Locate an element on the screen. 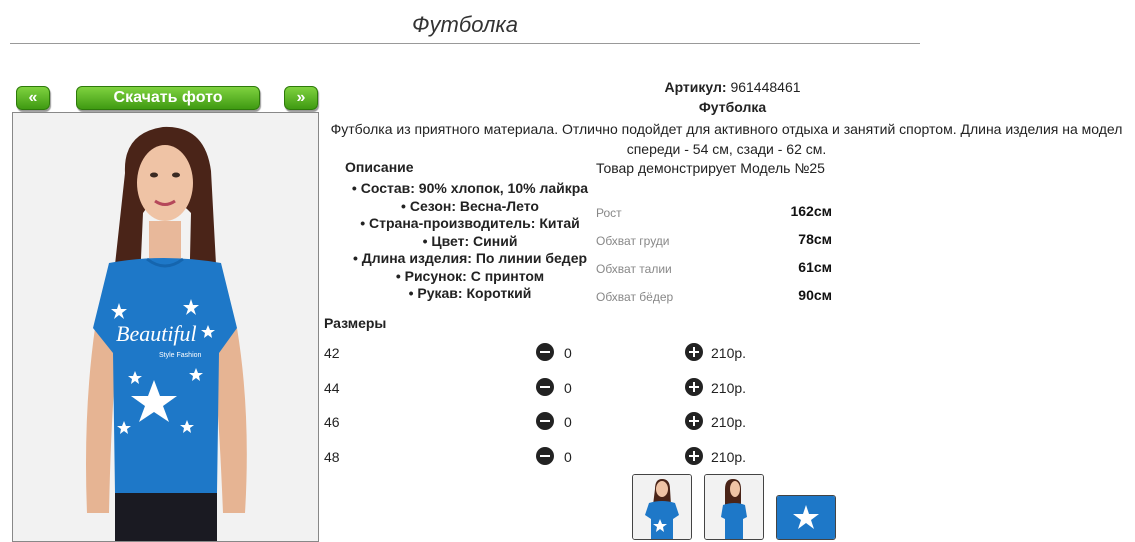 This screenshot has width=1135, height=542. measurement-label: Обхват талии is located at coordinates (634, 269).